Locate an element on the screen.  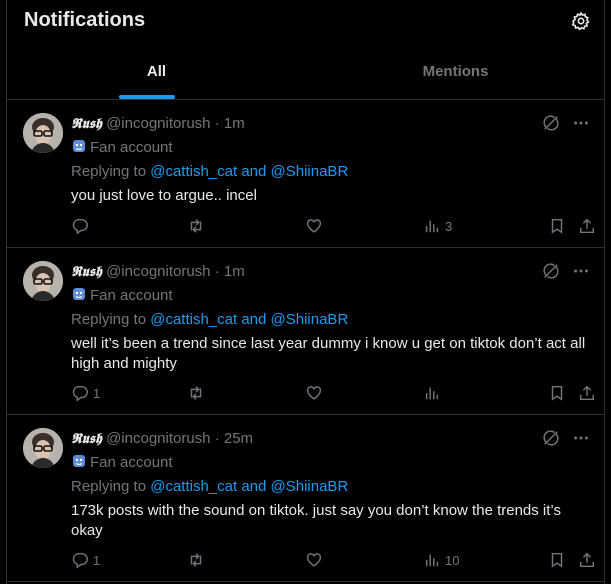
tweet-actions: 3 is located at coordinates (333, 226).